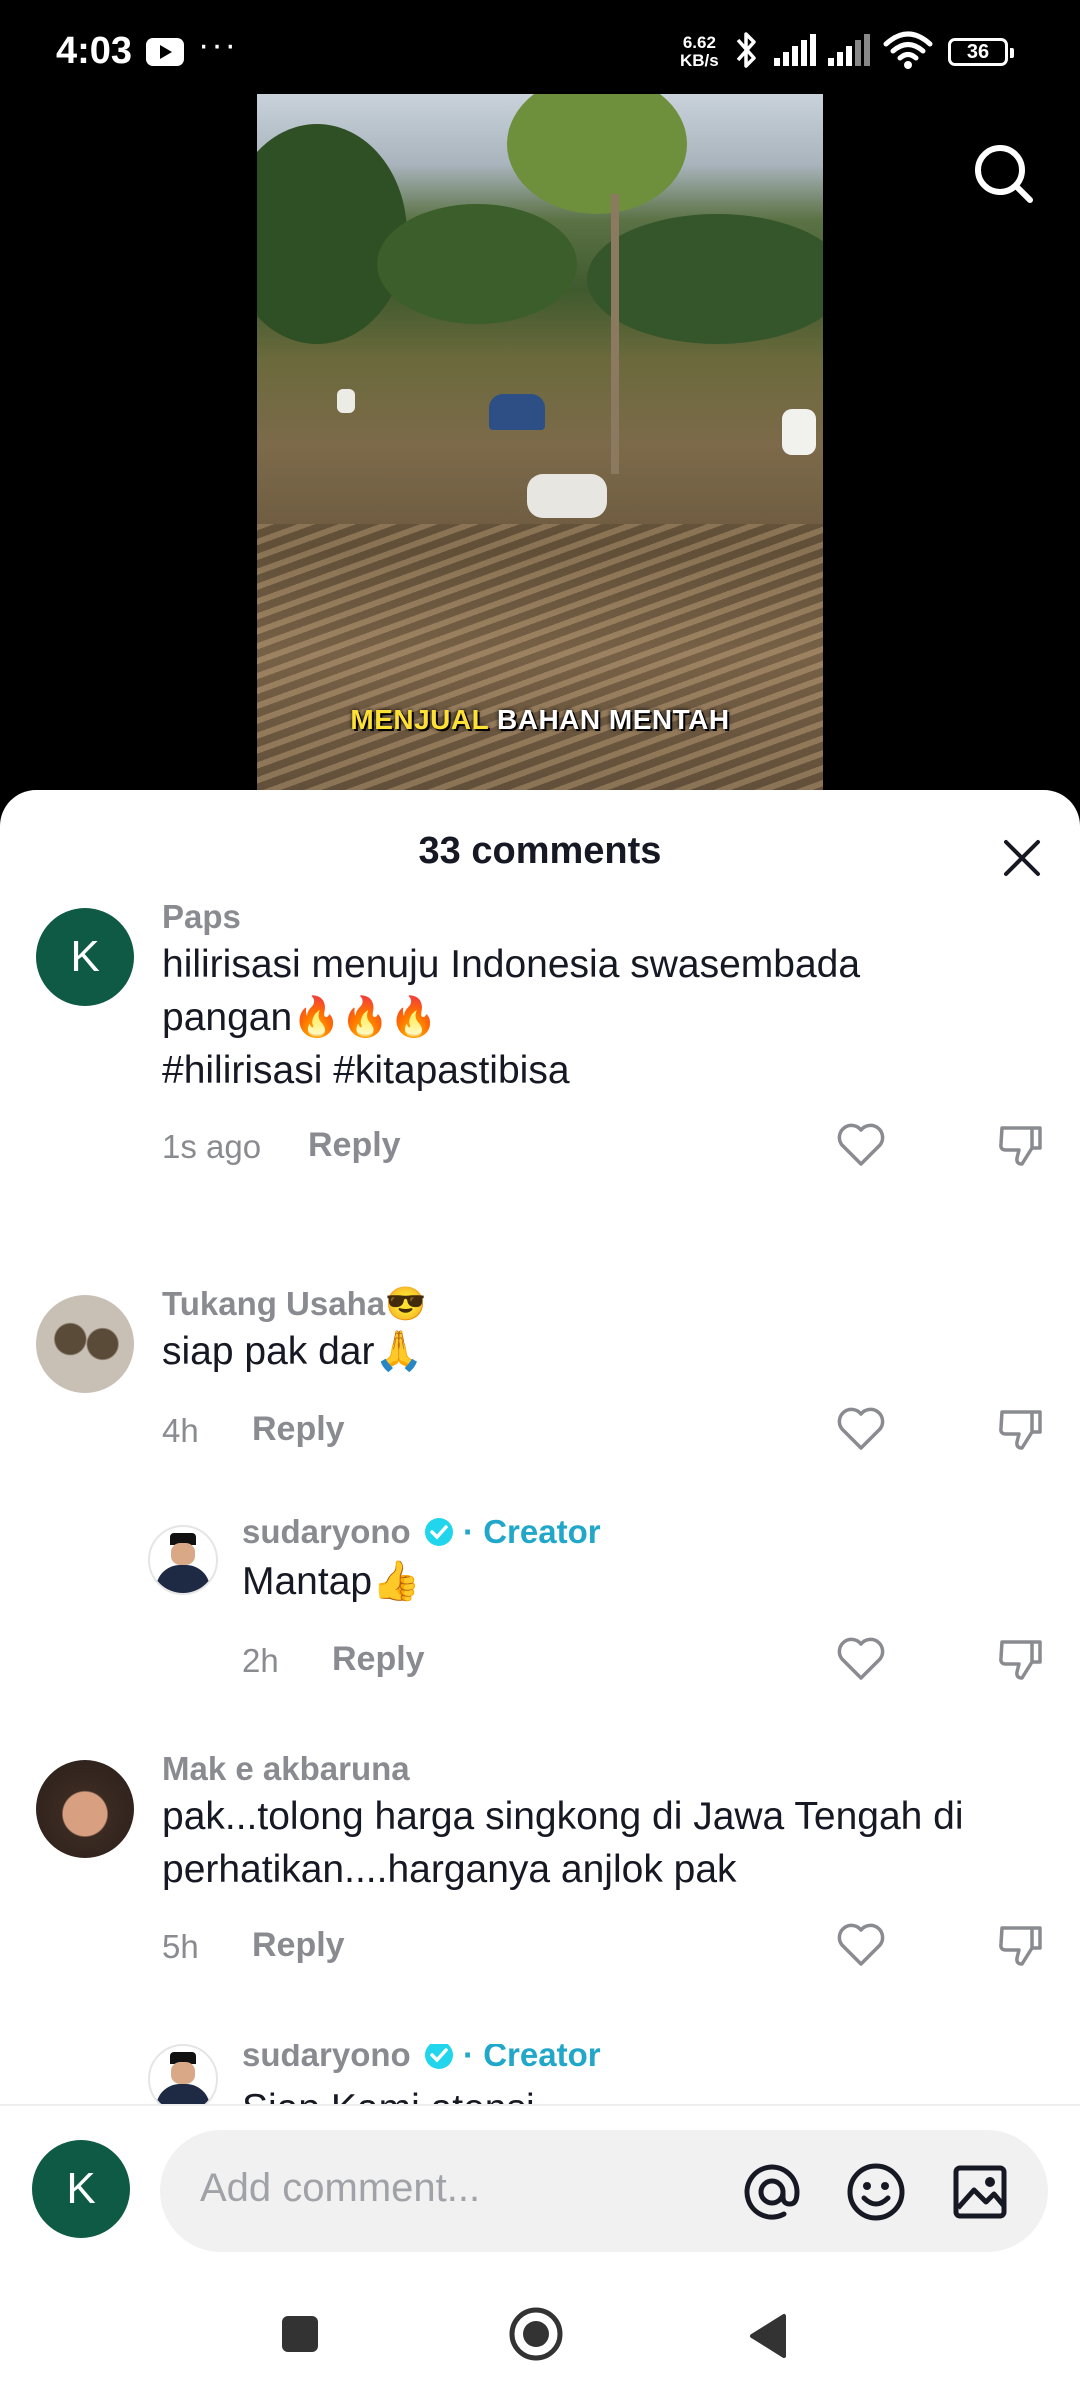 This screenshot has height=2400, width=1080. I want to click on youtube-notification-icon, so click(165, 52).